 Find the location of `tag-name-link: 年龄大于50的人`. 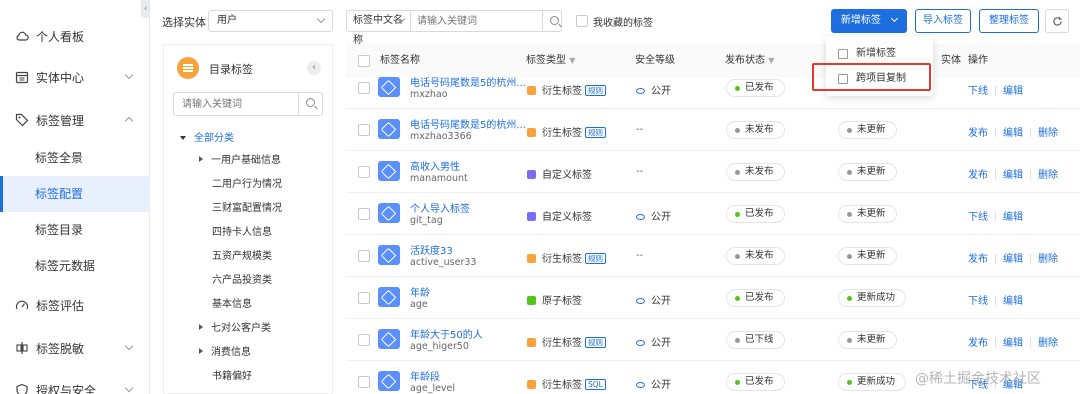

tag-name-link: 年龄大于50的人 is located at coordinates (446, 333).